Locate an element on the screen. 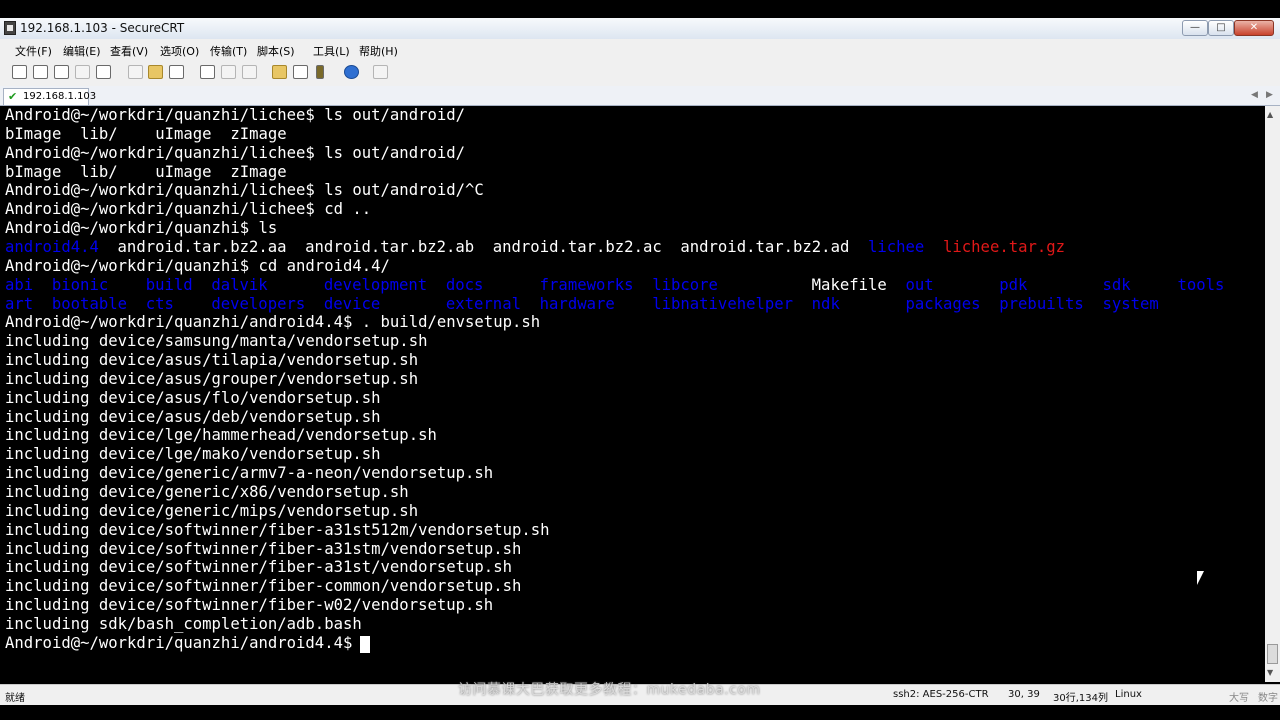  paste-icon is located at coordinates (155, 72).